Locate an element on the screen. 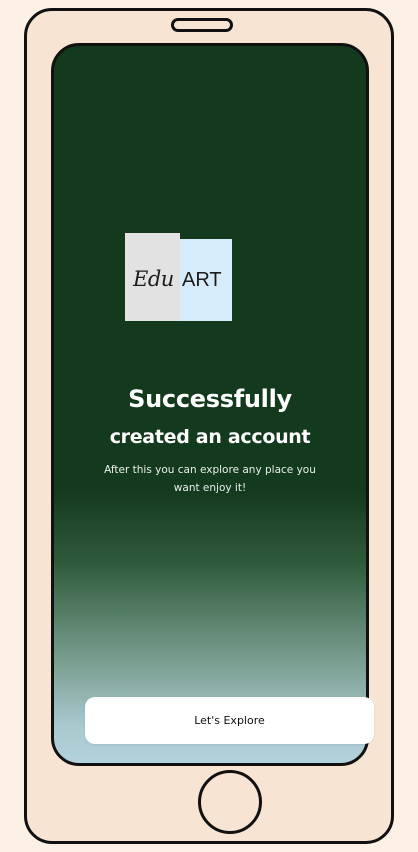 This screenshot has height=852, width=418. logo-script-text: Edu is located at coordinates (153, 279).